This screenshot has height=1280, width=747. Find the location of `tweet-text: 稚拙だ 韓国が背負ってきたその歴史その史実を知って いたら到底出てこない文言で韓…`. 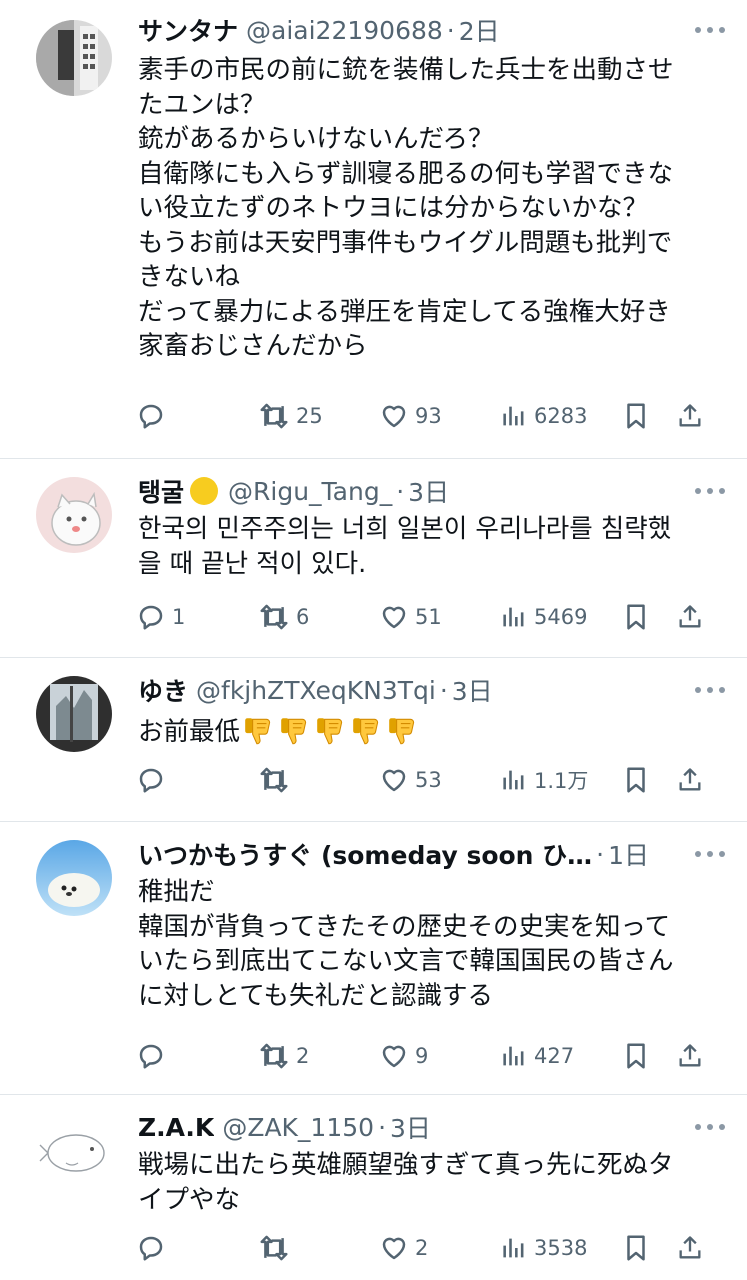

tweet-text: 稚拙だ 韓国が背負ってきたその歴史その史実を知って いたら到底出てこない文言で韓… is located at coordinates (406, 944).